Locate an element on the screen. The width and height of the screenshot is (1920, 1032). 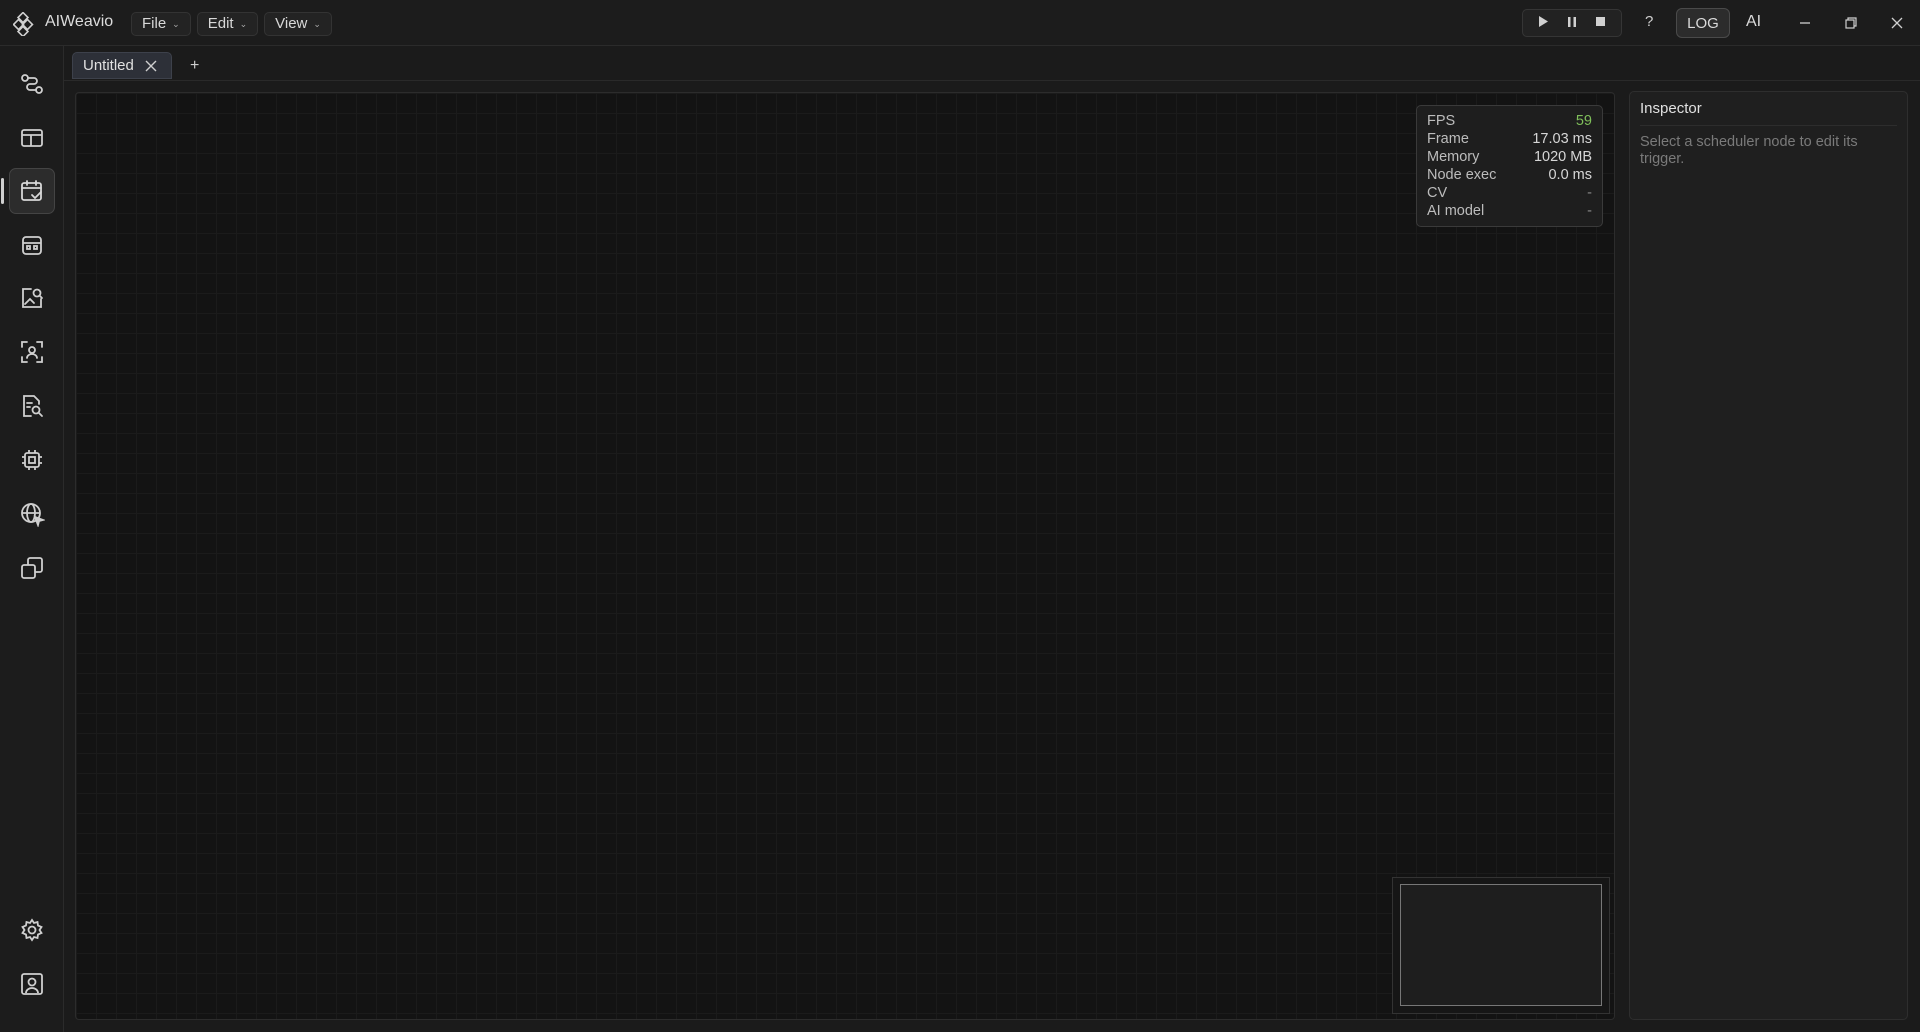
pause-icon is located at coordinates (1572, 23).